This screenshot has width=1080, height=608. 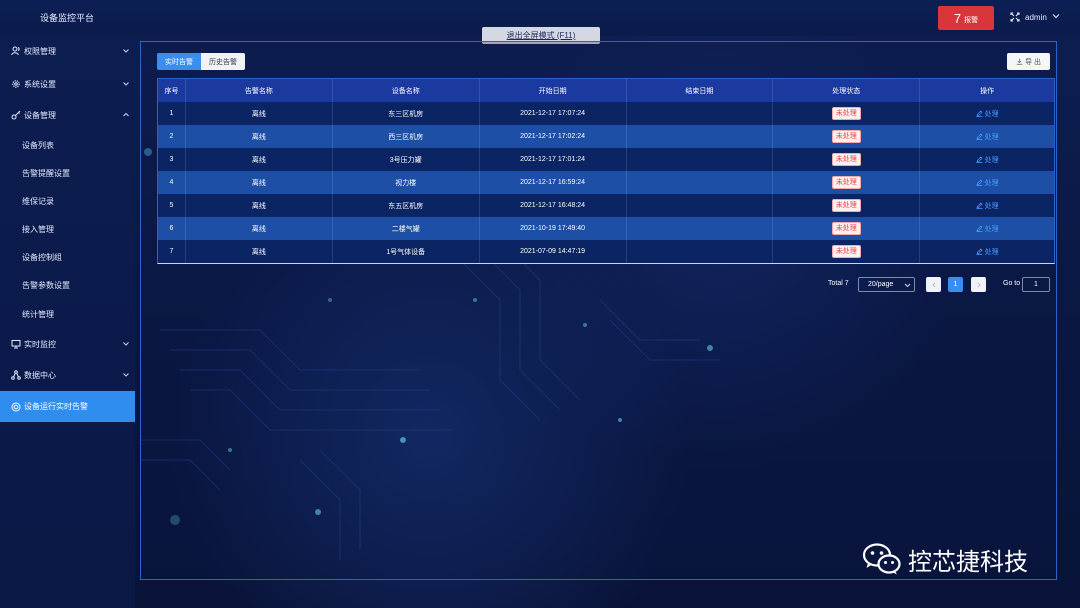 What do you see at coordinates (126, 114) in the screenshot?
I see `chevron-up-icon` at bounding box center [126, 114].